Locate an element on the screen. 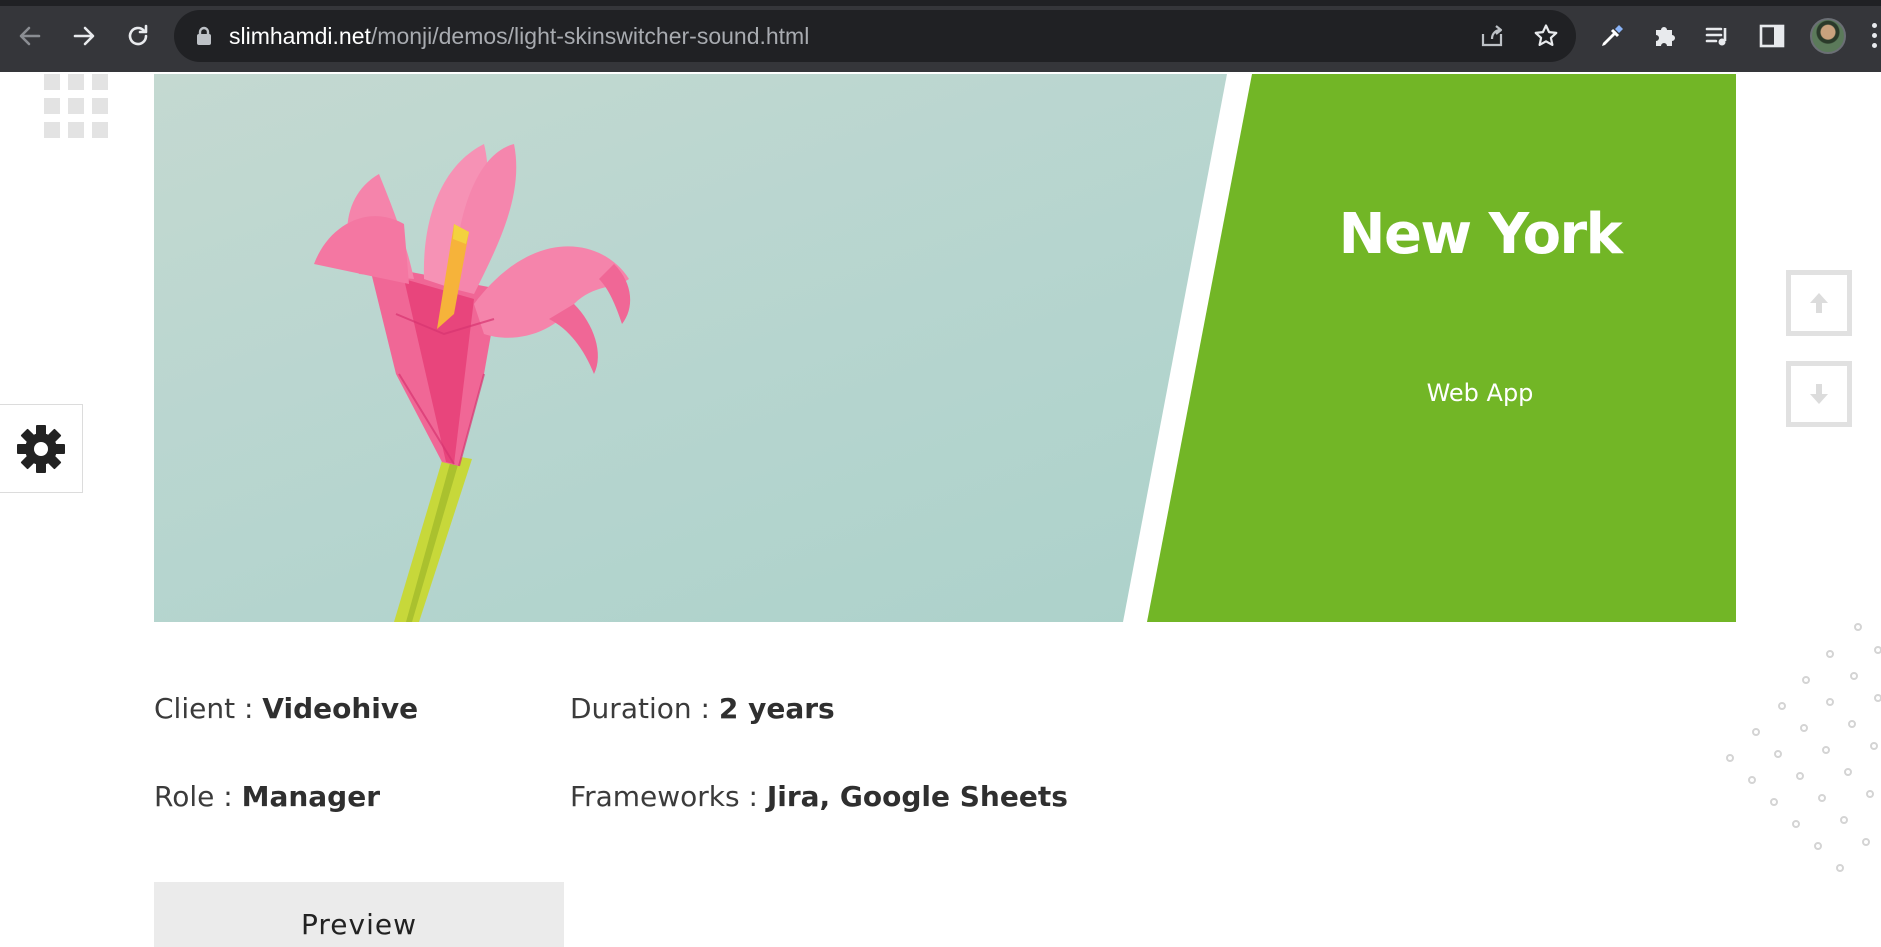 The image size is (1881, 947). frameworks-label: Frameworks : is located at coordinates (668, 796).